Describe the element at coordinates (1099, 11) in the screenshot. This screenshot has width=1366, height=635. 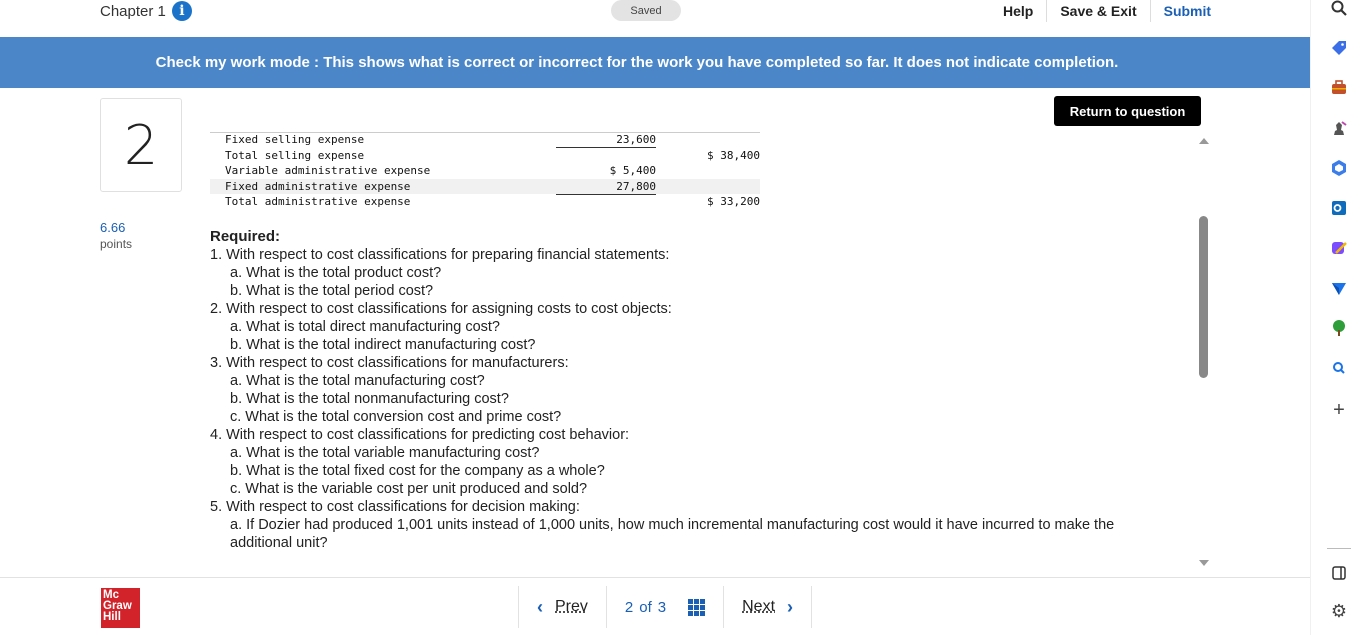
I see `save-exit-button: Save & Exit` at that location.